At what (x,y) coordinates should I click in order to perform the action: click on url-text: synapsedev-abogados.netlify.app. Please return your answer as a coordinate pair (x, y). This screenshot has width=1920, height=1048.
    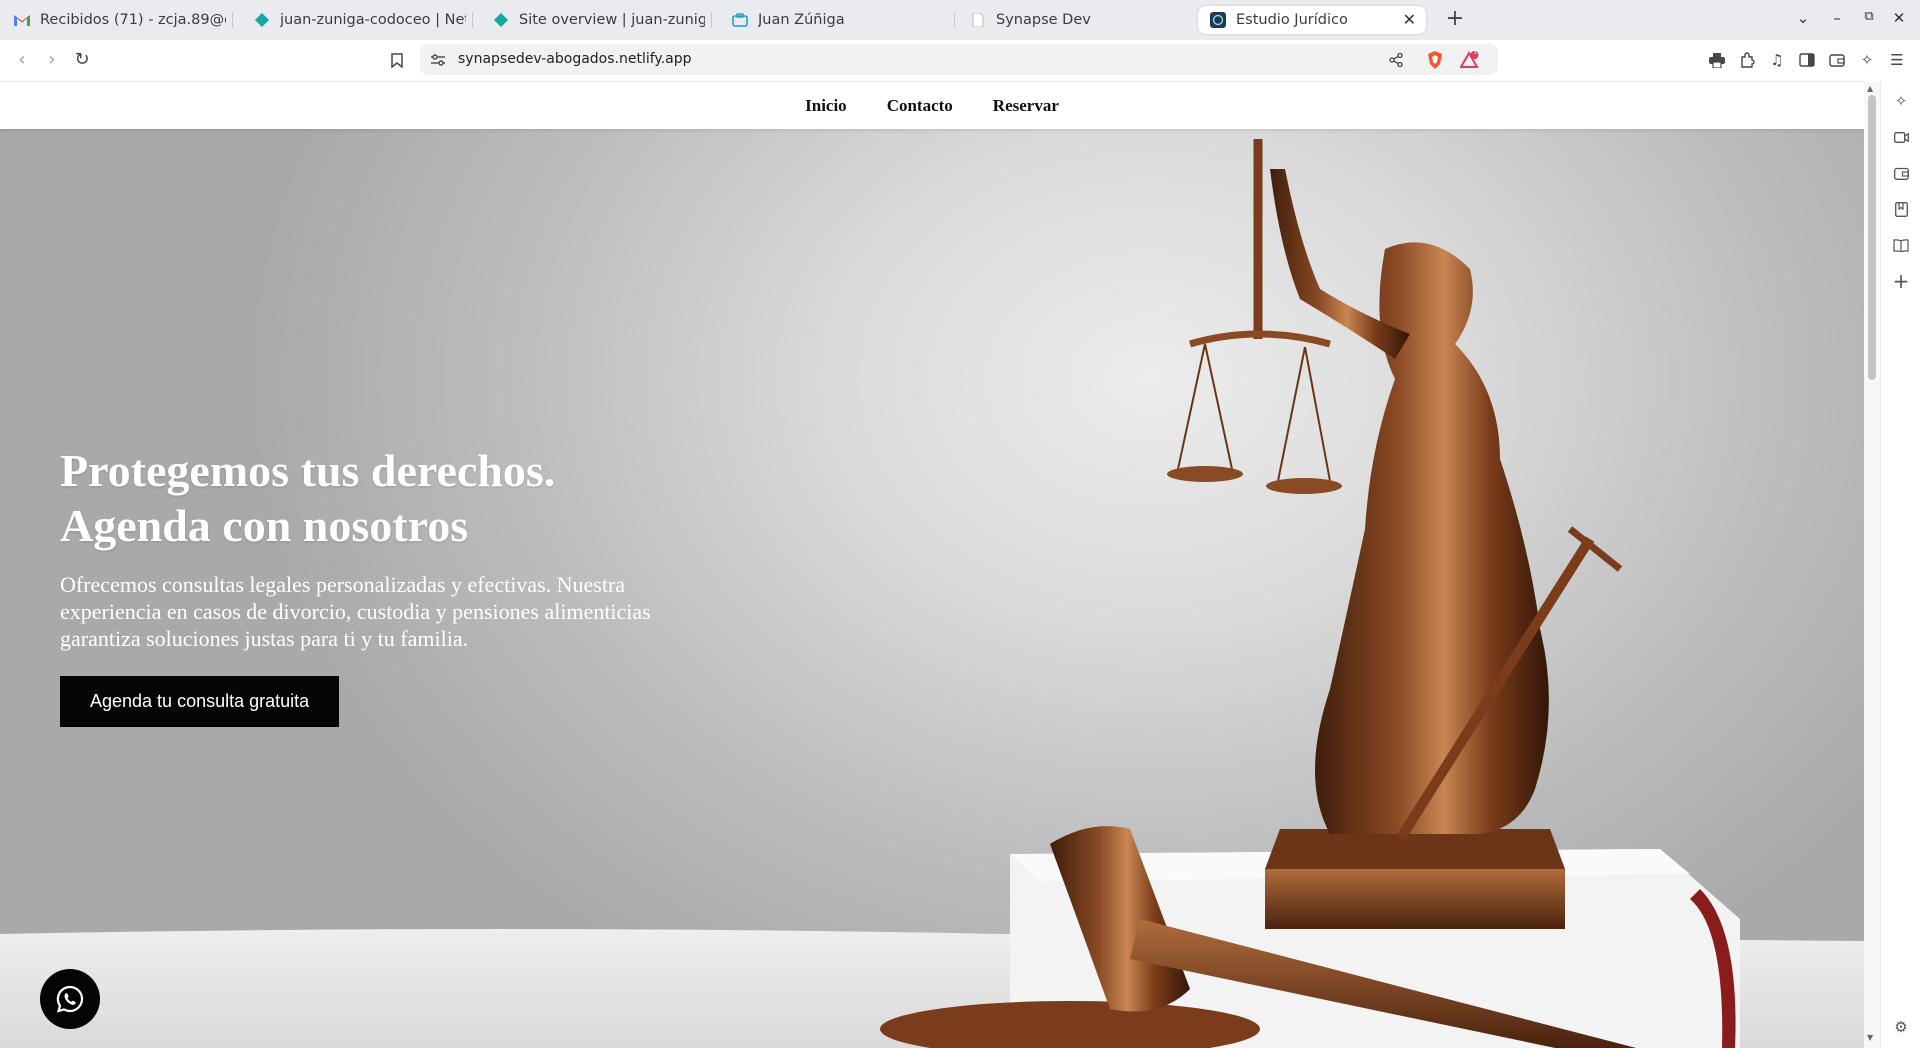
    Looking at the image, I should click on (575, 59).